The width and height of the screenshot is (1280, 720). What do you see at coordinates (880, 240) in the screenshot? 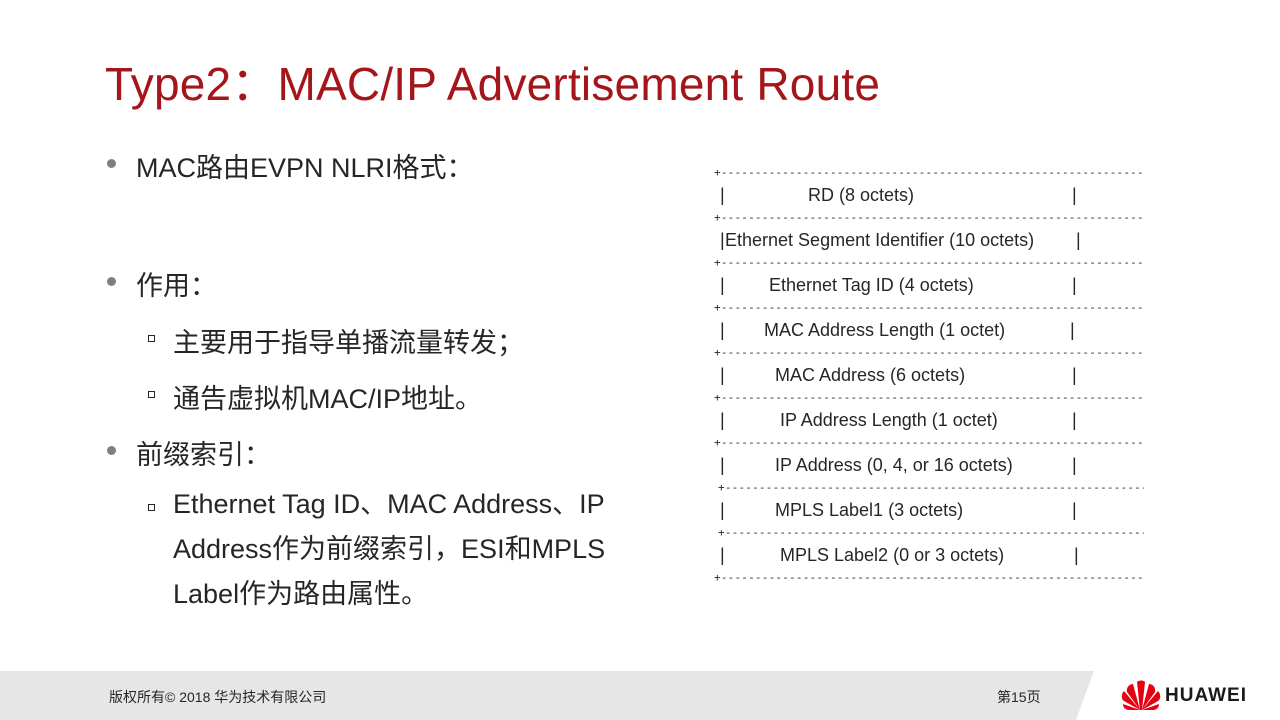
I see `nlri-field-label: Ethernet Segment Identifier (10 octets)` at bounding box center [880, 240].